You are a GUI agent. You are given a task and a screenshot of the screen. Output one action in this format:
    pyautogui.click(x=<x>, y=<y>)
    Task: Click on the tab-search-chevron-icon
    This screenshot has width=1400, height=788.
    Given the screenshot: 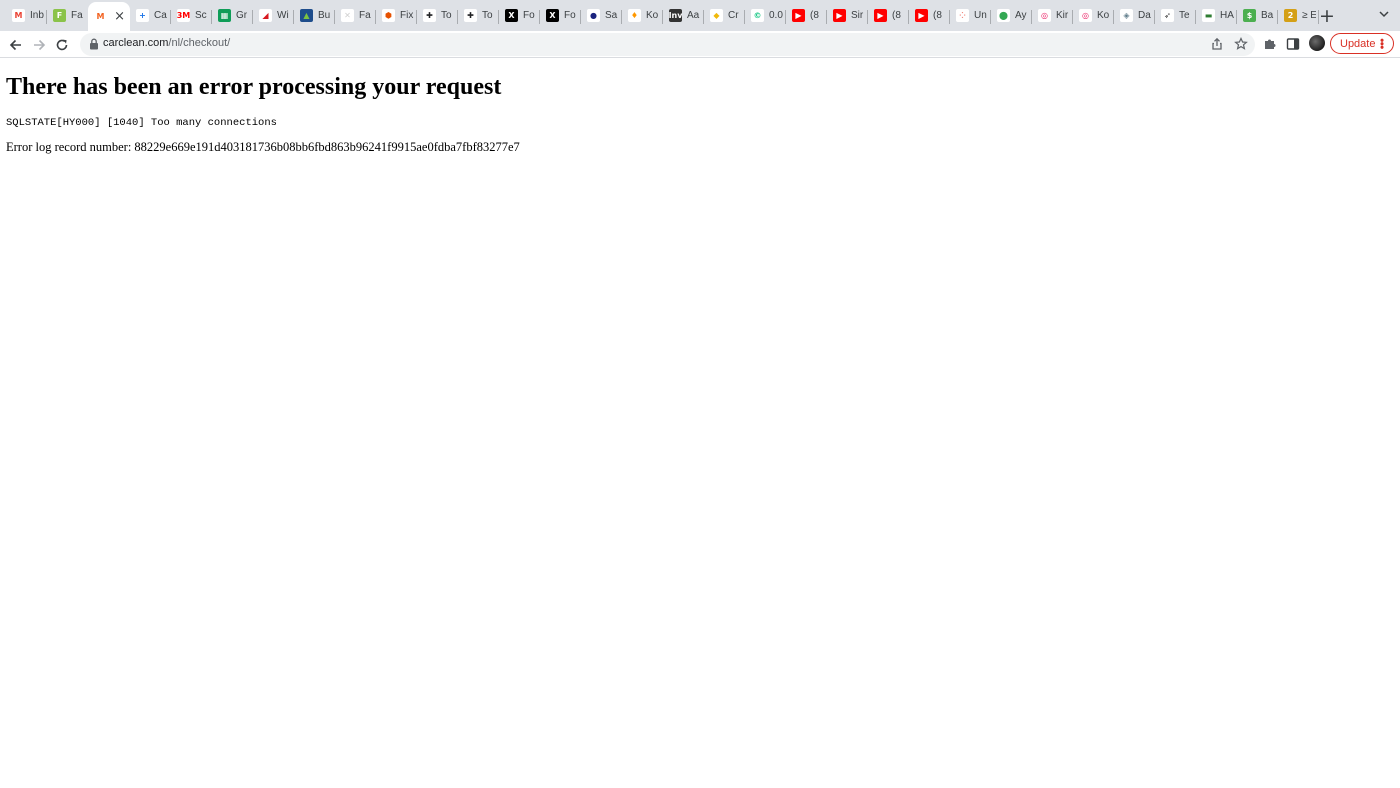 What is the action you would take?
    pyautogui.click(x=1384, y=16)
    